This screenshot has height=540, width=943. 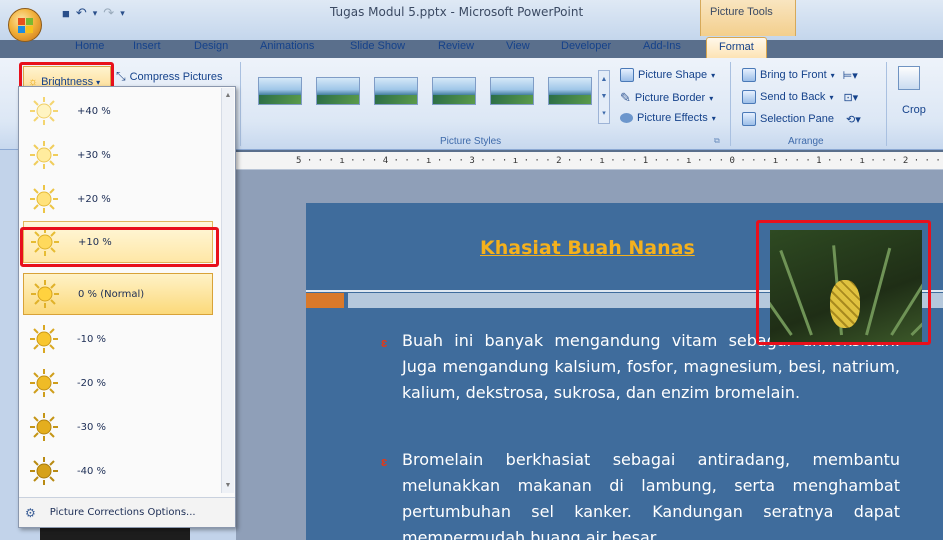 I want to click on picture-border-button: ✎ Picture Border ▾, so click(x=666, y=98).